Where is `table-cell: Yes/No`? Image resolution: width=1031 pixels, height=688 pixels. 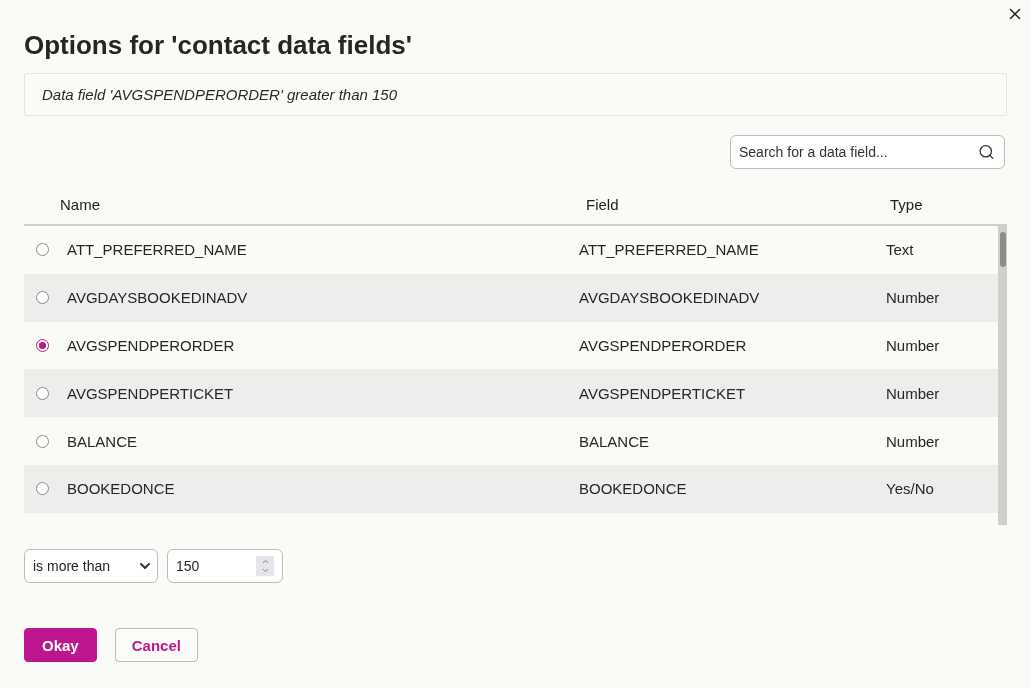
table-cell: Yes/No is located at coordinates (910, 489).